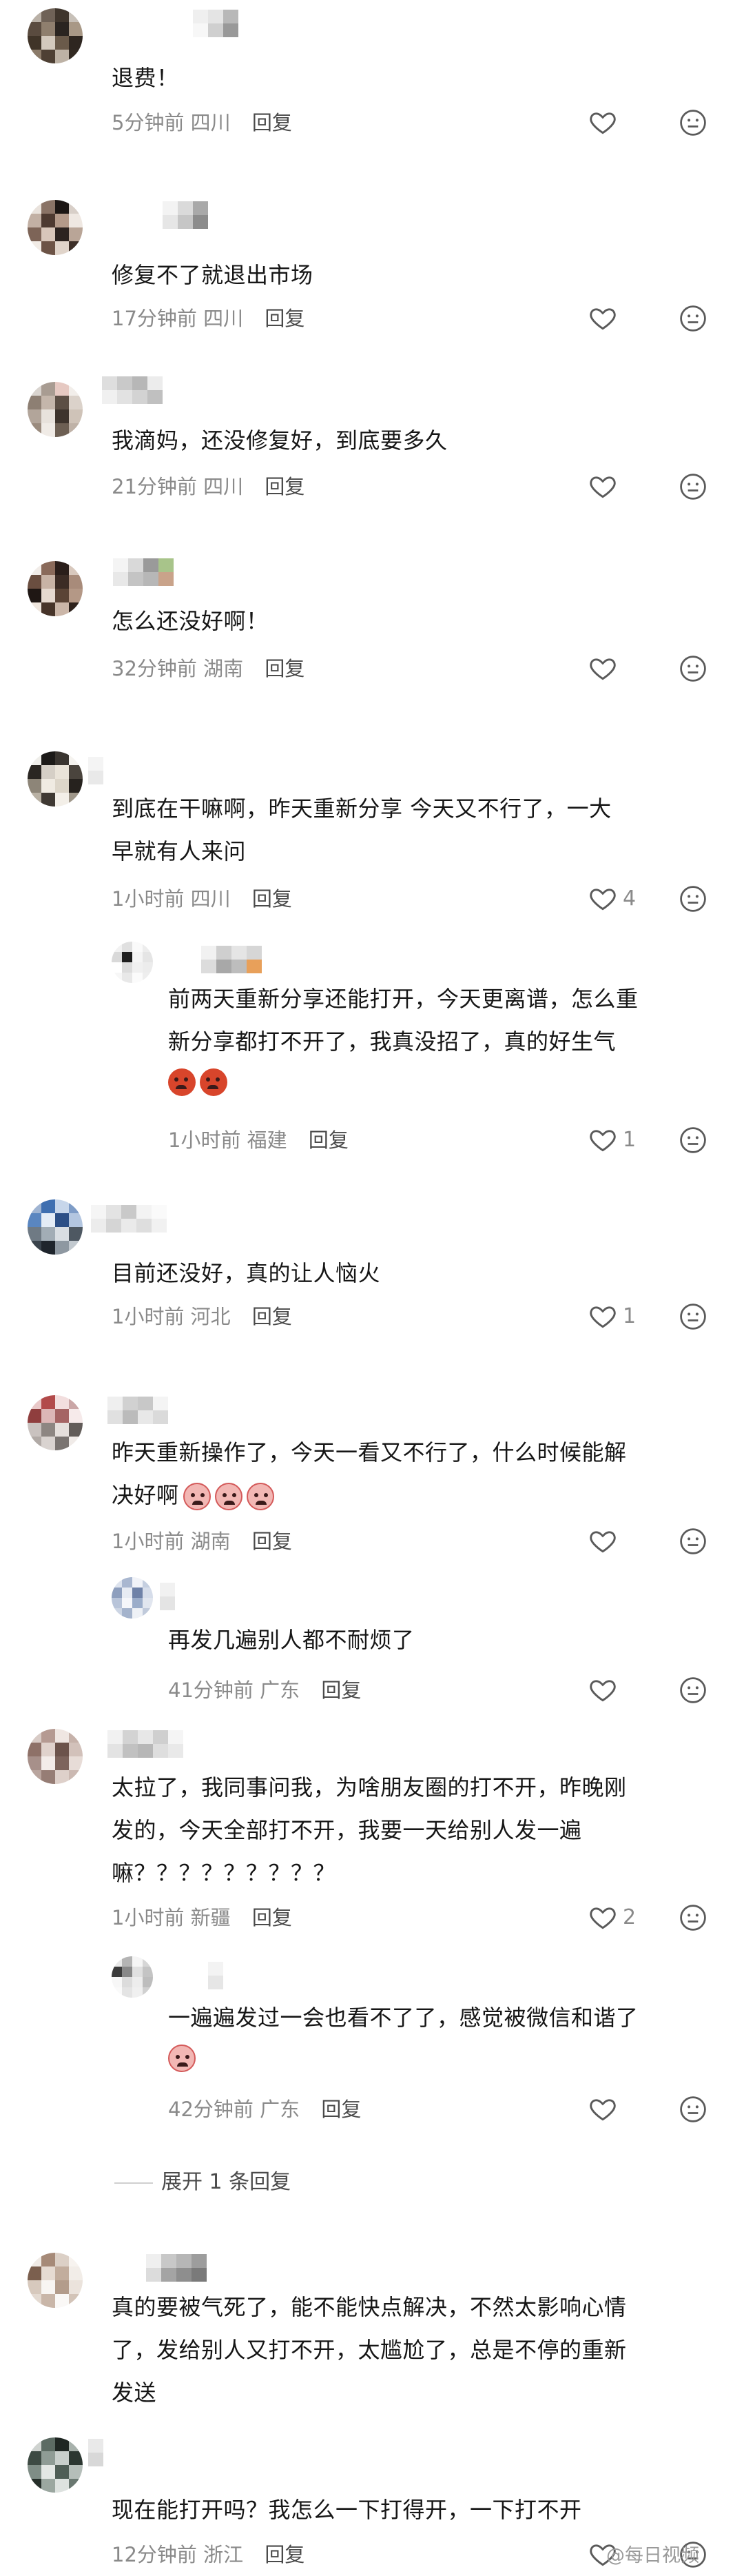 This screenshot has height=2576, width=744. What do you see at coordinates (154, 318) in the screenshot?
I see `comment-time: 17分钟前` at bounding box center [154, 318].